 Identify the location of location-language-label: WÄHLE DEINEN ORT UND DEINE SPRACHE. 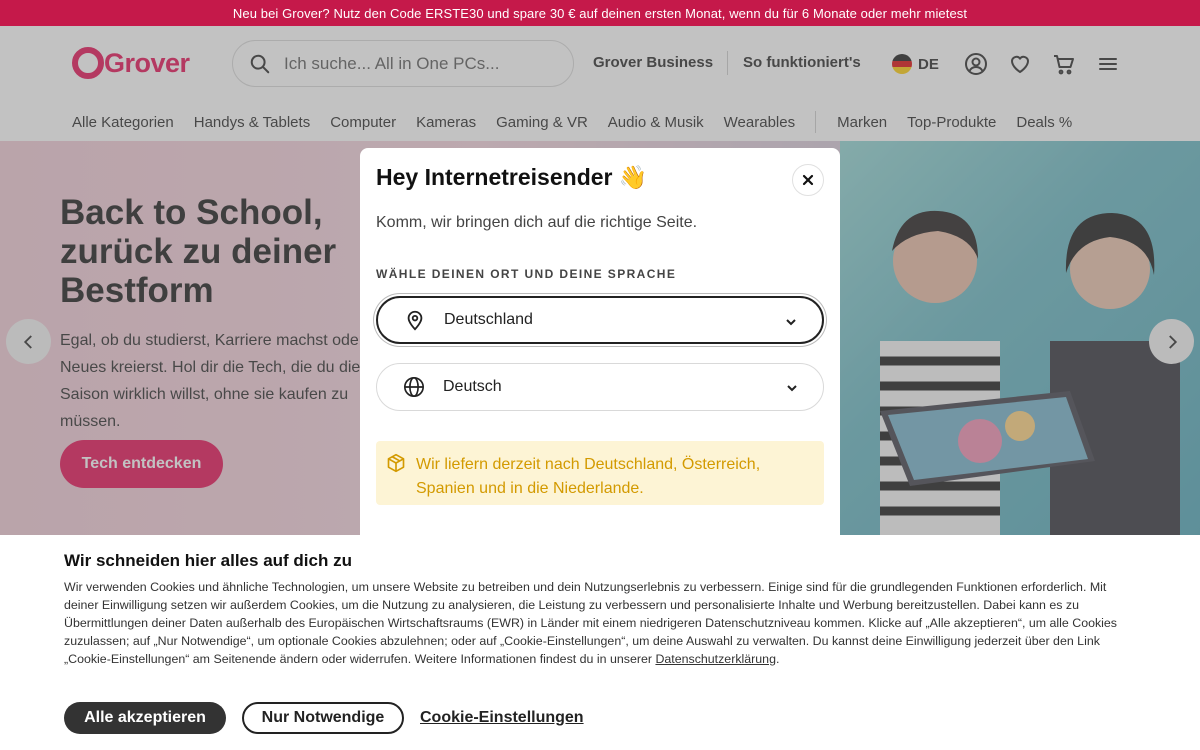
(526, 274).